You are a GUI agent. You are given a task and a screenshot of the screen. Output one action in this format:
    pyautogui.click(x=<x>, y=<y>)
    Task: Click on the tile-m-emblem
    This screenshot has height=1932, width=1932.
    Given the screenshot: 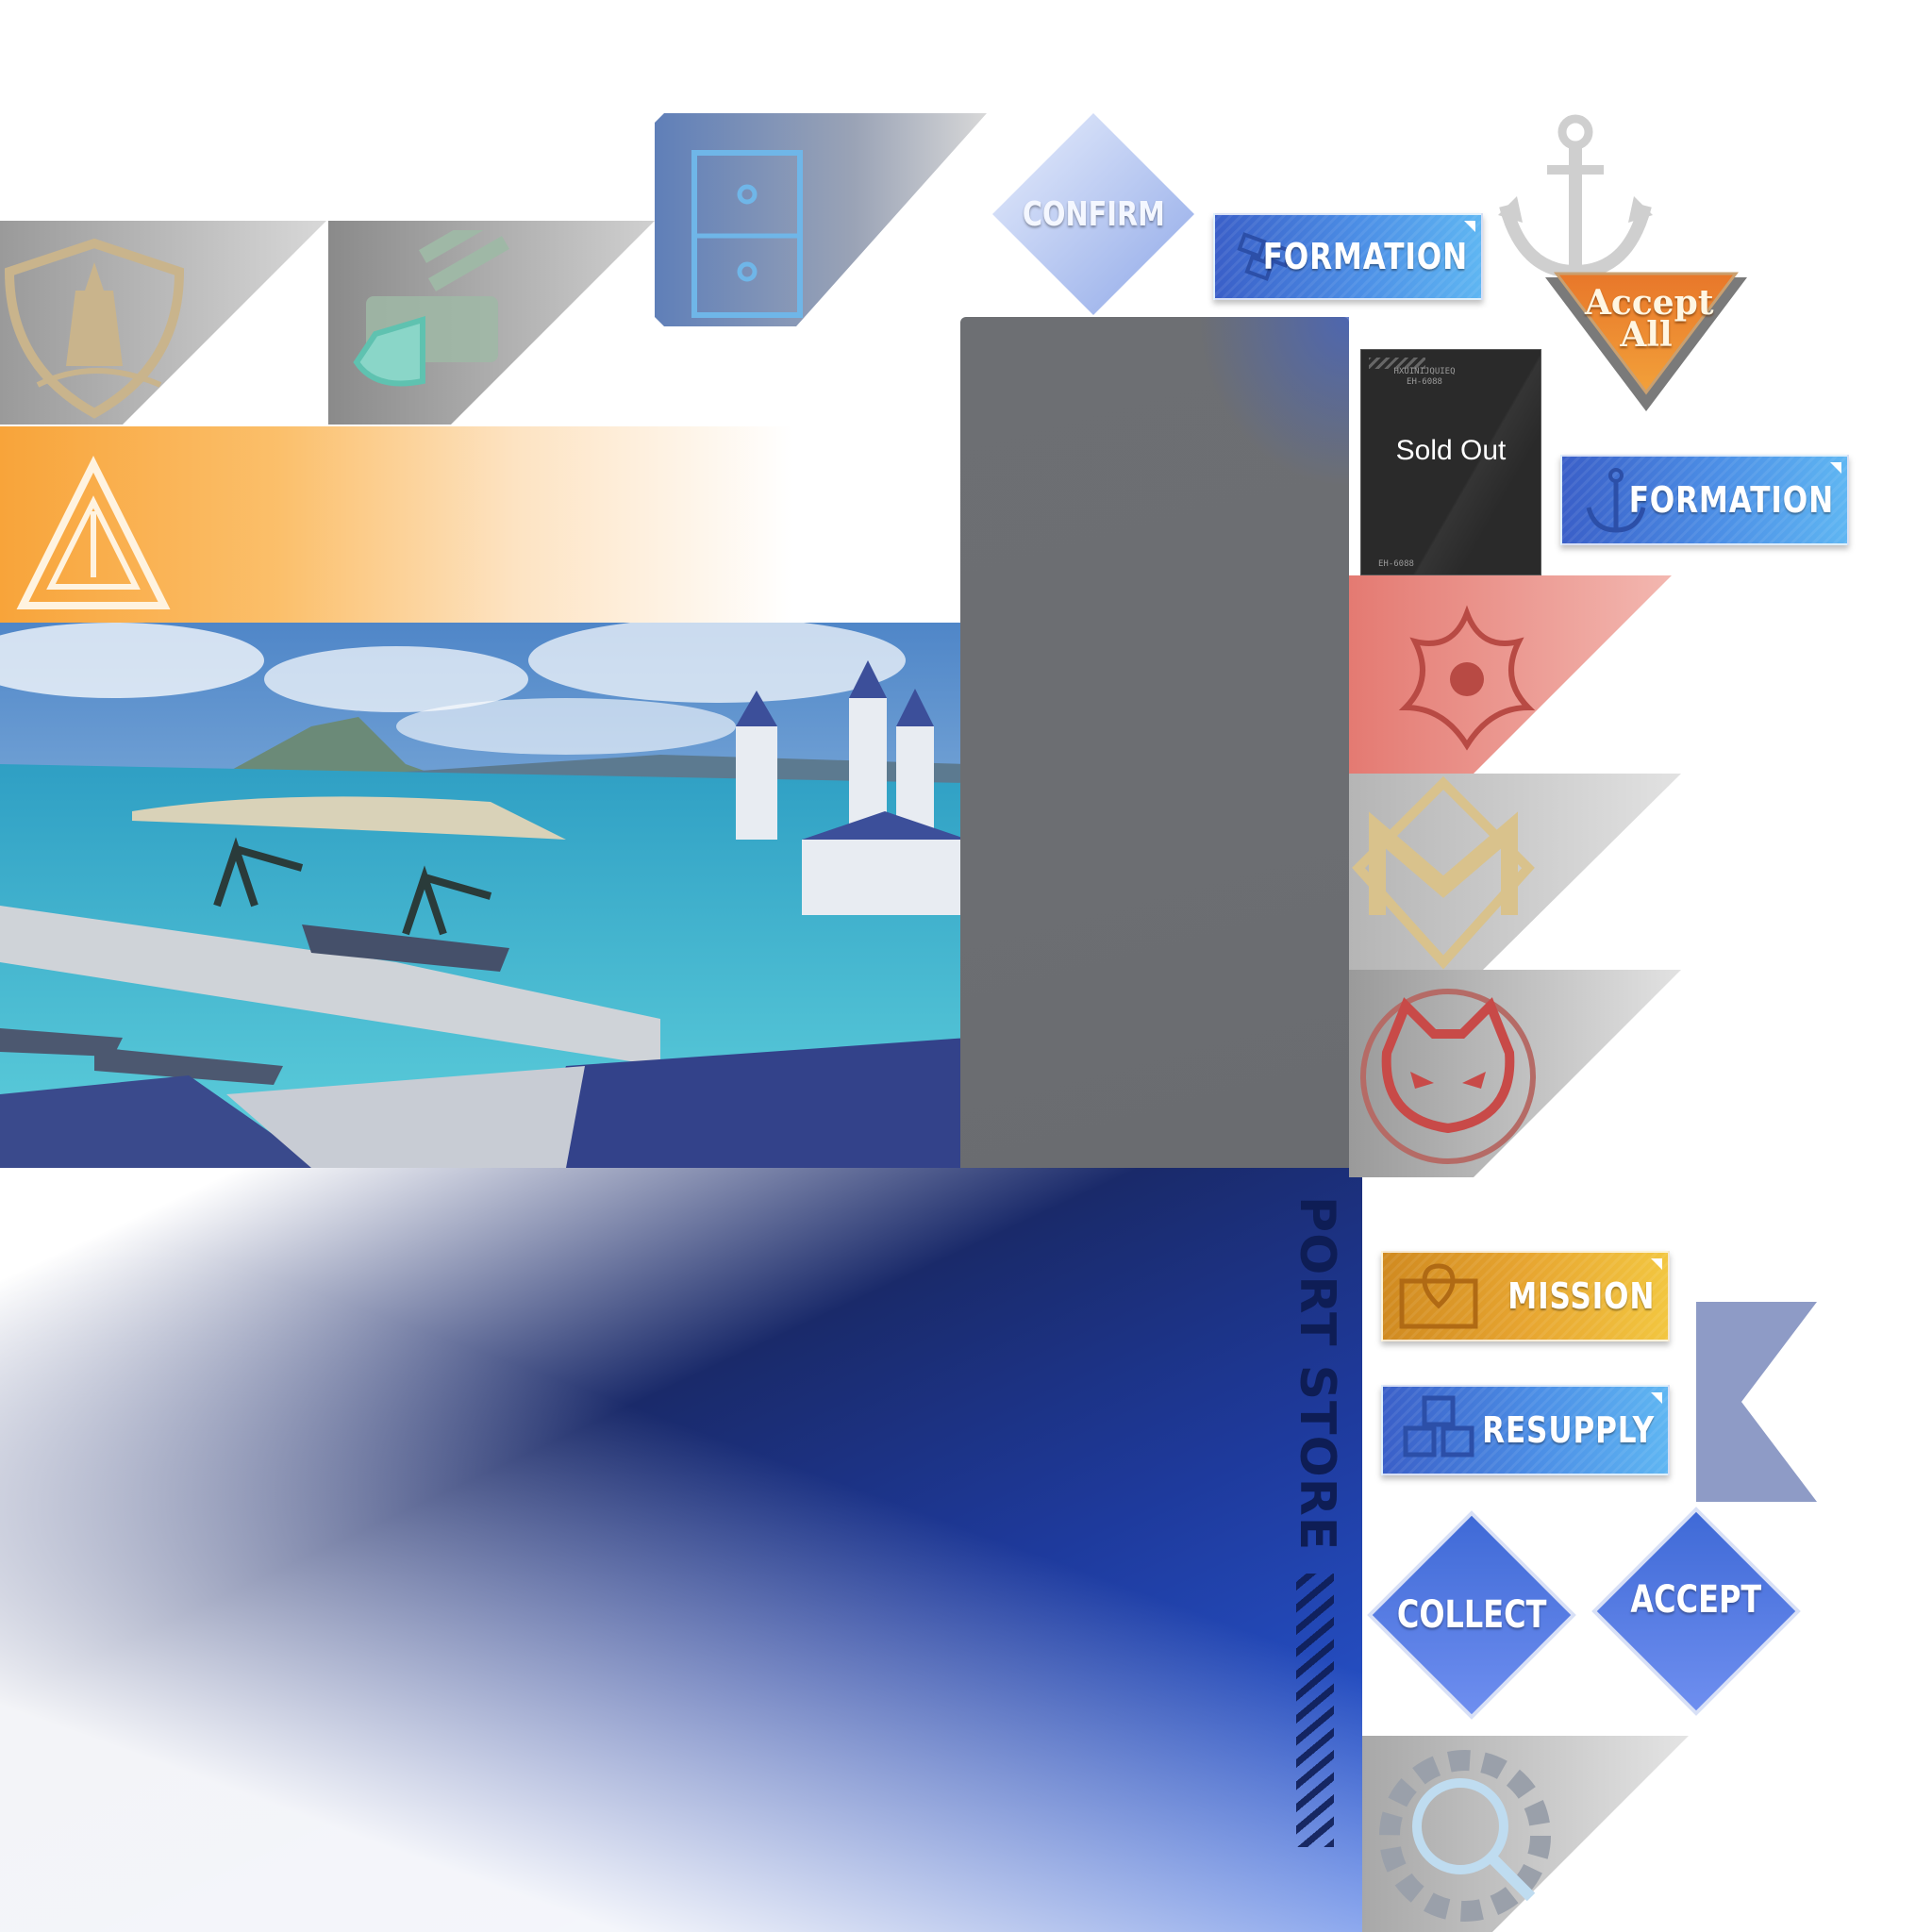 What is the action you would take?
    pyautogui.click(x=1515, y=872)
    